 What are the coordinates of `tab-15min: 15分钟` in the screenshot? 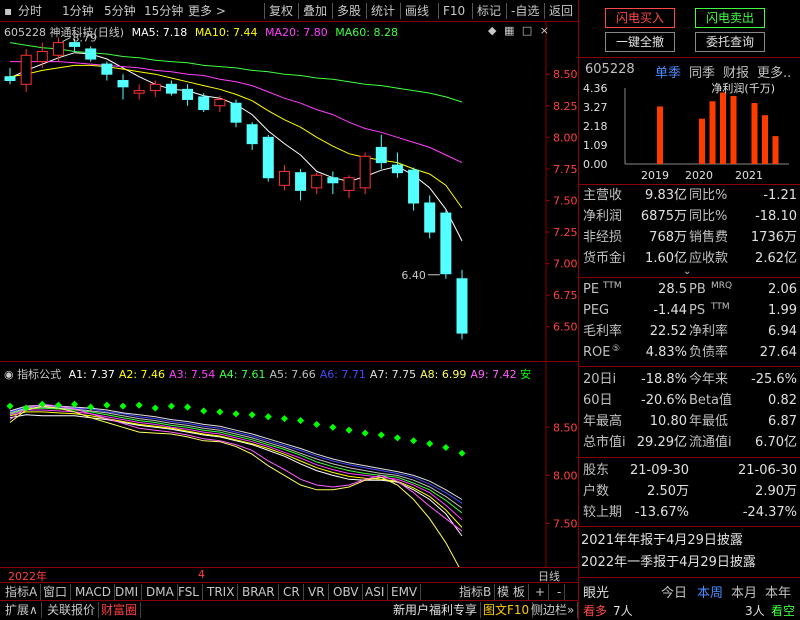 It's located at (163, 11).